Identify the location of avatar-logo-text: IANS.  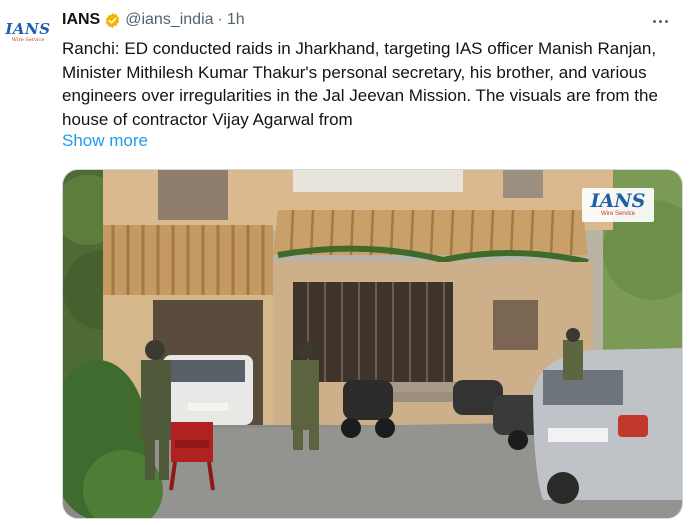
(28, 28).